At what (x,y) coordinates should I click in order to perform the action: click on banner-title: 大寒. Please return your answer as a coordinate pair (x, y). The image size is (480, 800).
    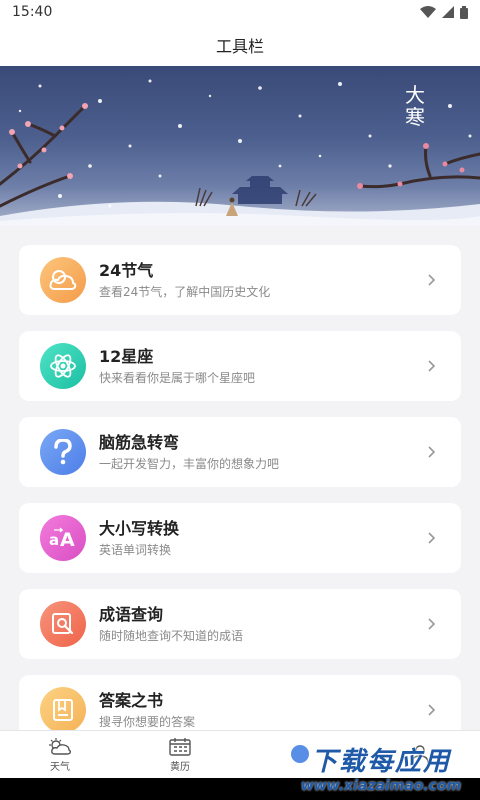
    Looking at the image, I should click on (415, 106).